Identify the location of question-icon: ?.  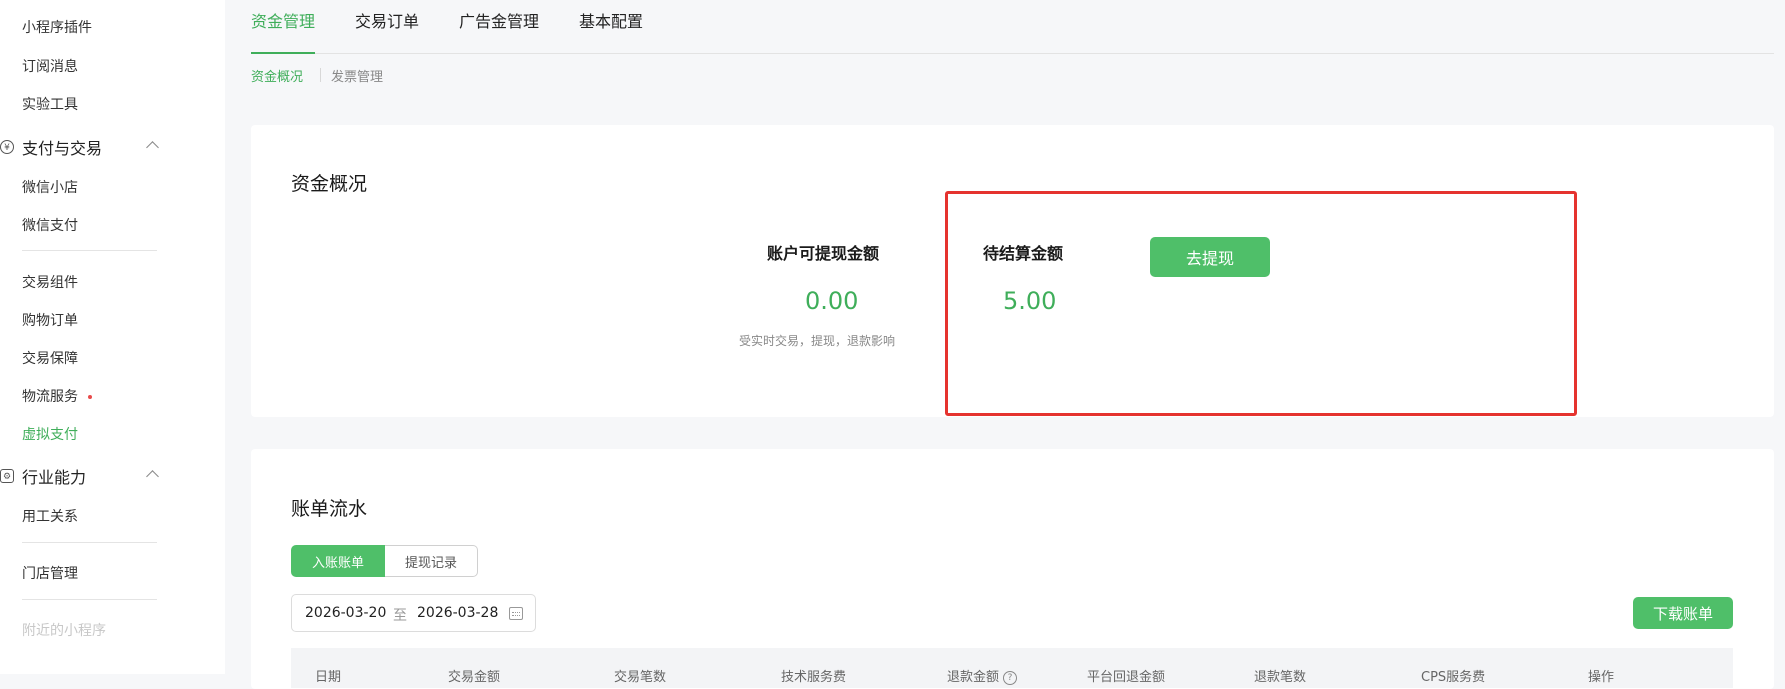
(1010, 677).